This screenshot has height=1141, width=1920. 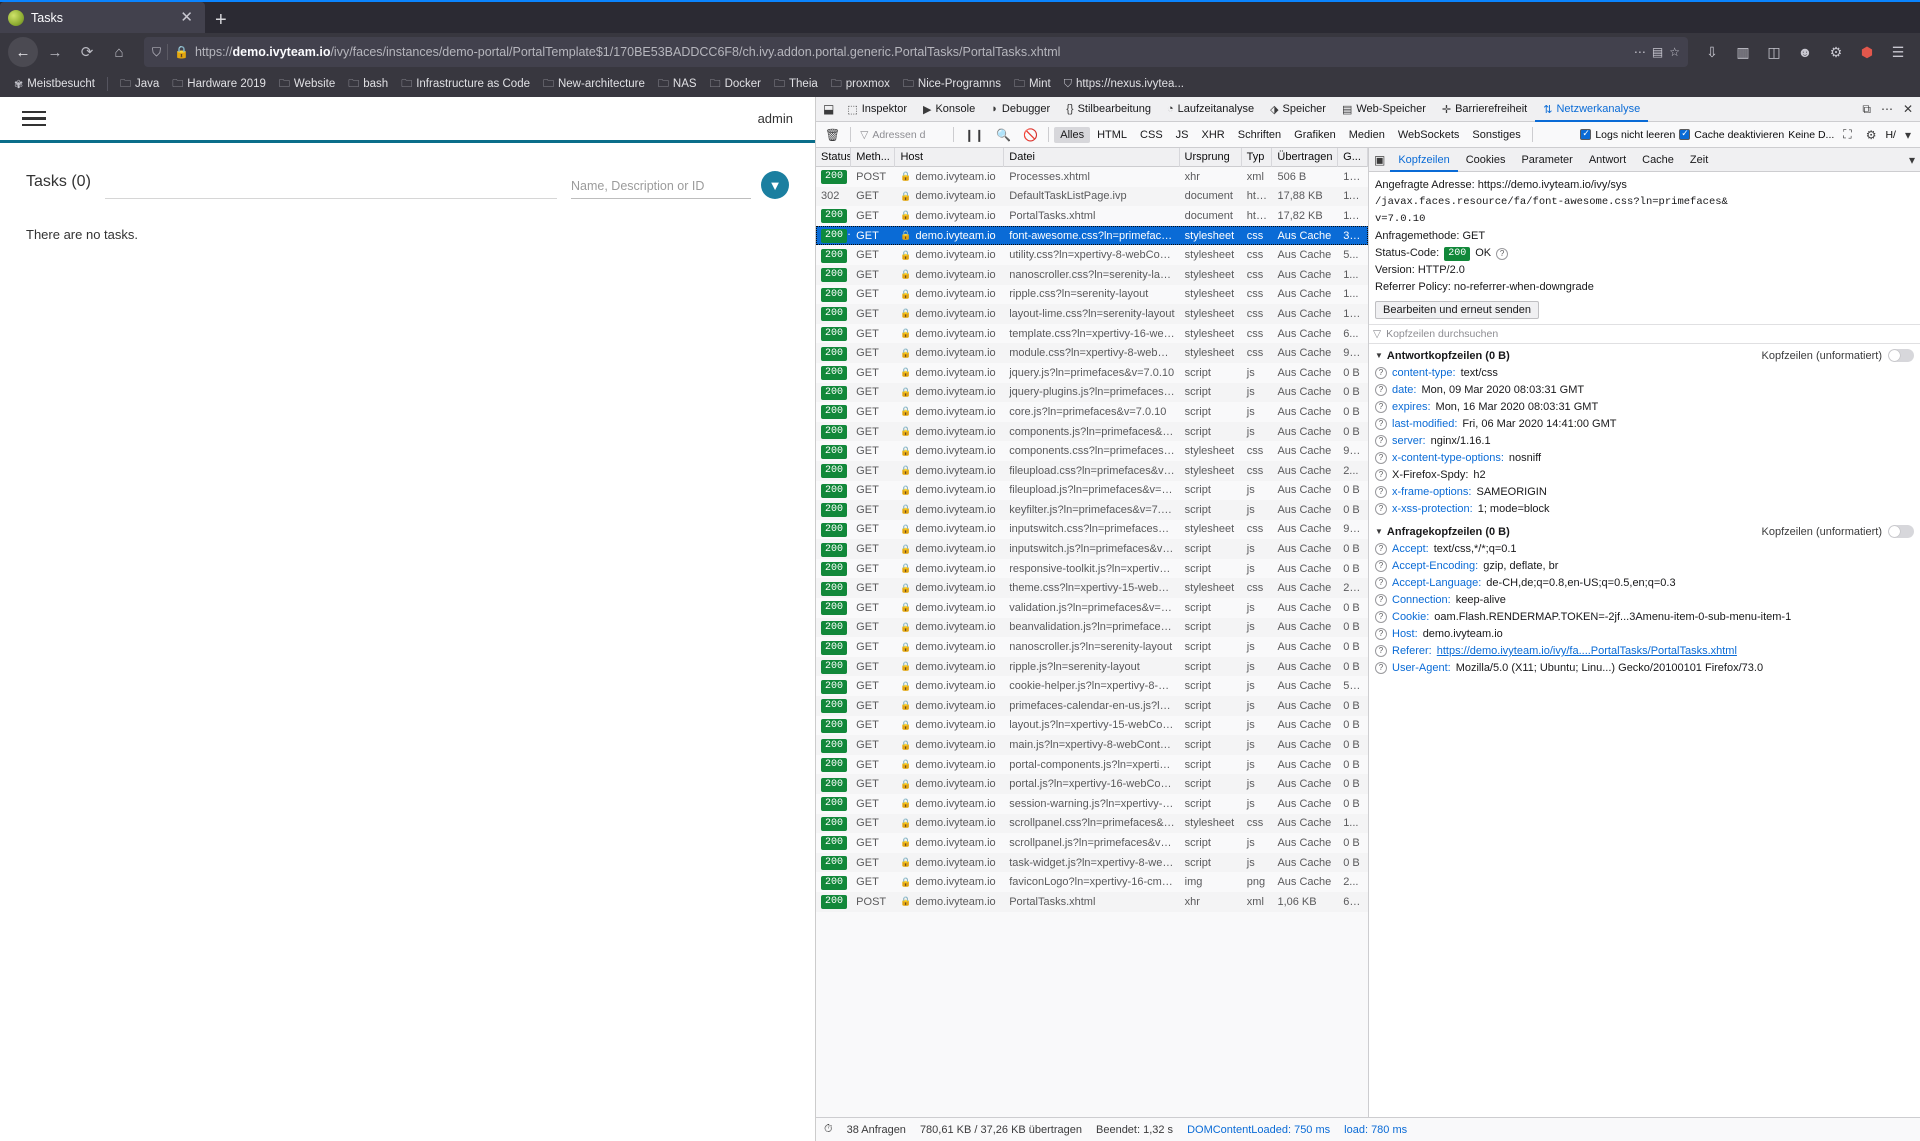 What do you see at coordinates (186, 17) in the screenshot?
I see `close-icon: ✕` at bounding box center [186, 17].